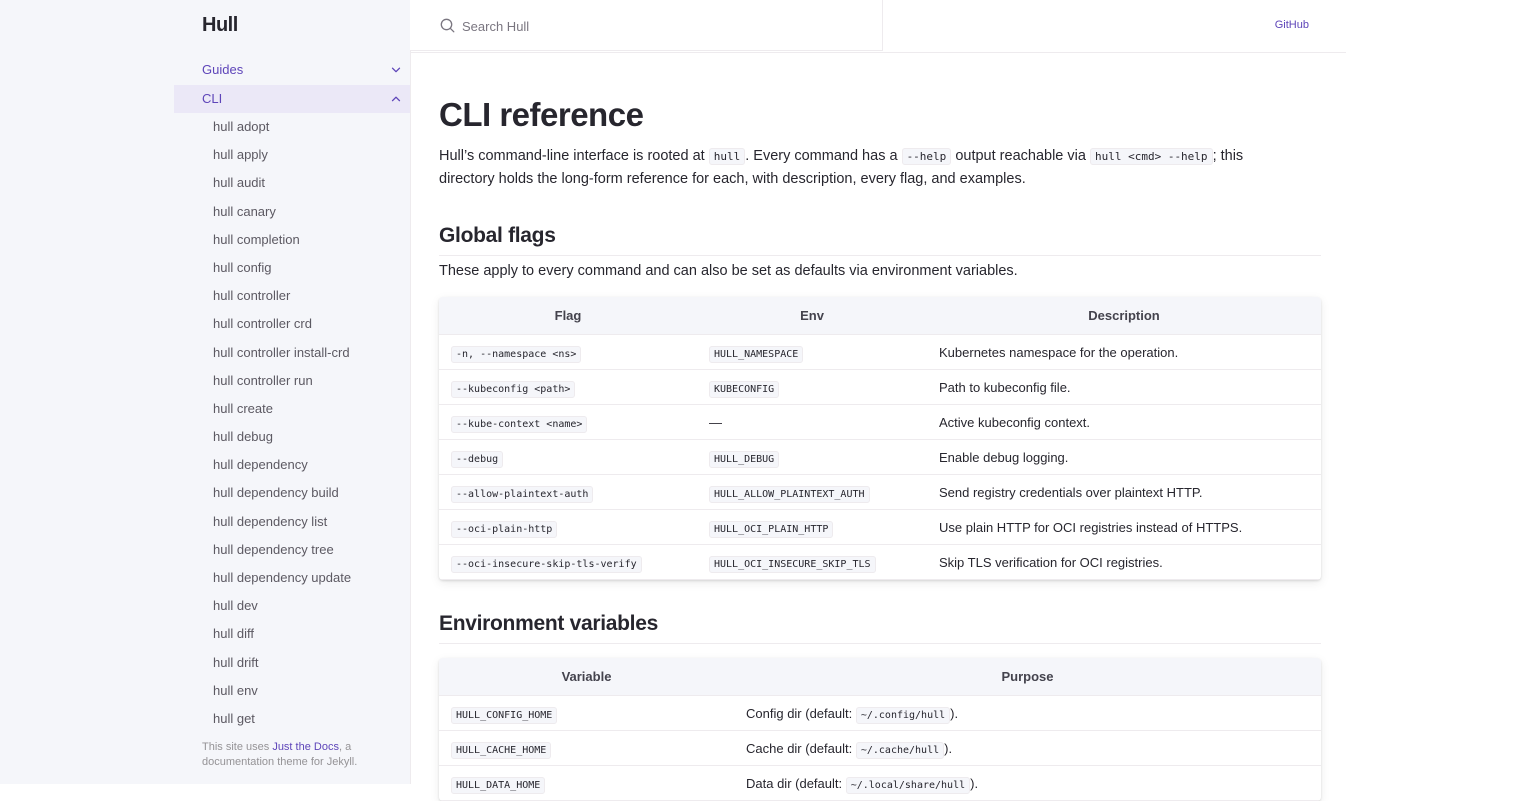 Image resolution: width=1524 pixels, height=801 pixels. What do you see at coordinates (744, 389) in the screenshot?
I see `env-code: KUBECONFIG` at bounding box center [744, 389].